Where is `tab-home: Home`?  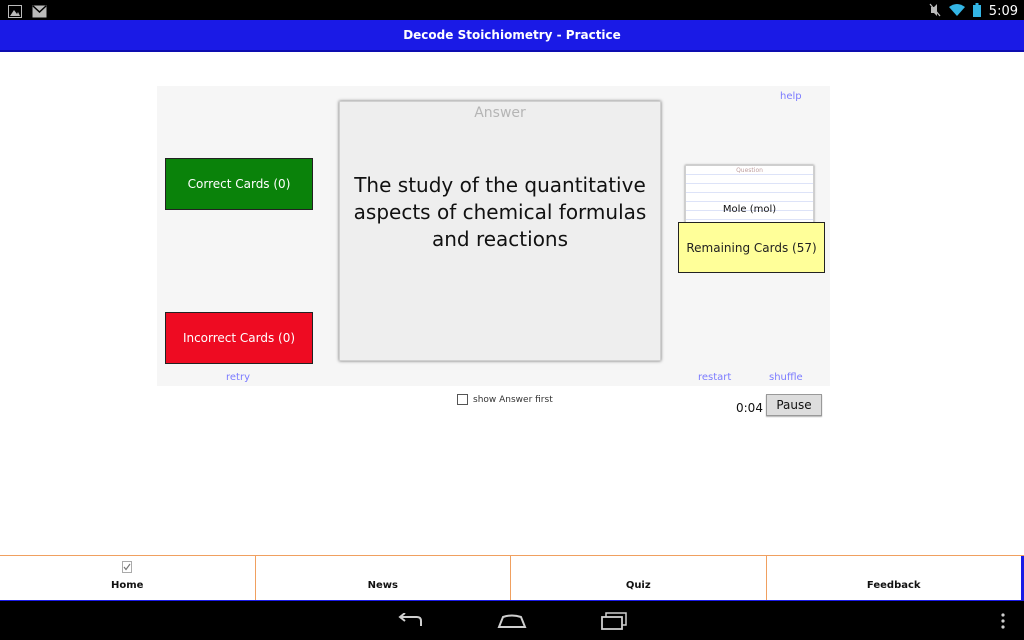
tab-home: Home is located at coordinates (127, 578).